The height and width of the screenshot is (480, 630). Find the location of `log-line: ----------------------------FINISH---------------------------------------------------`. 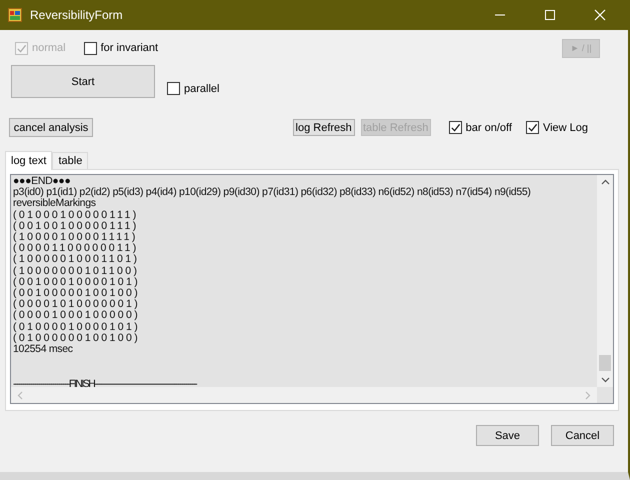

log-line: ----------------------------FINISH--------------------------------------------------- is located at coordinates (105, 383).